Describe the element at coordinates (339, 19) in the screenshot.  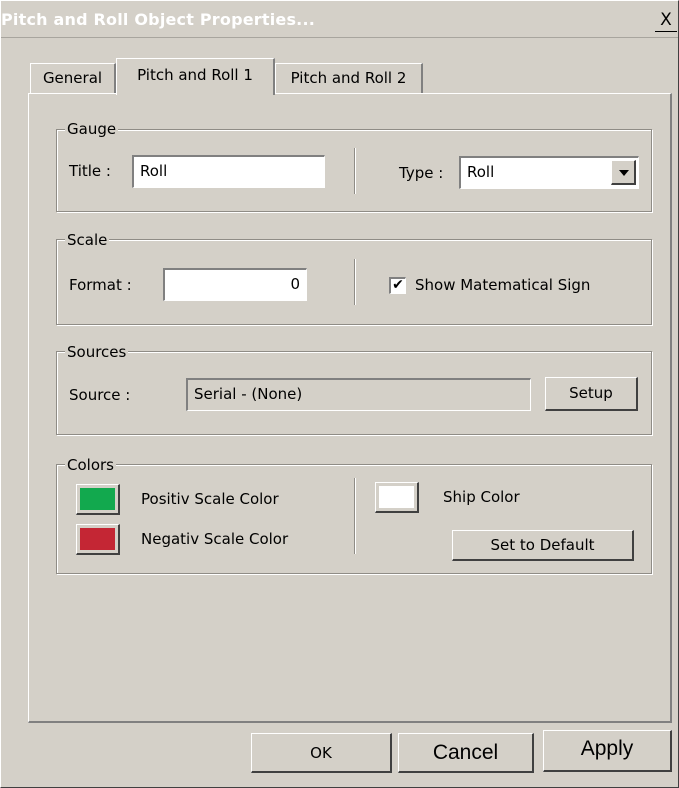
I see `title-bar: Pitch and Roll Object Properties... X` at that location.